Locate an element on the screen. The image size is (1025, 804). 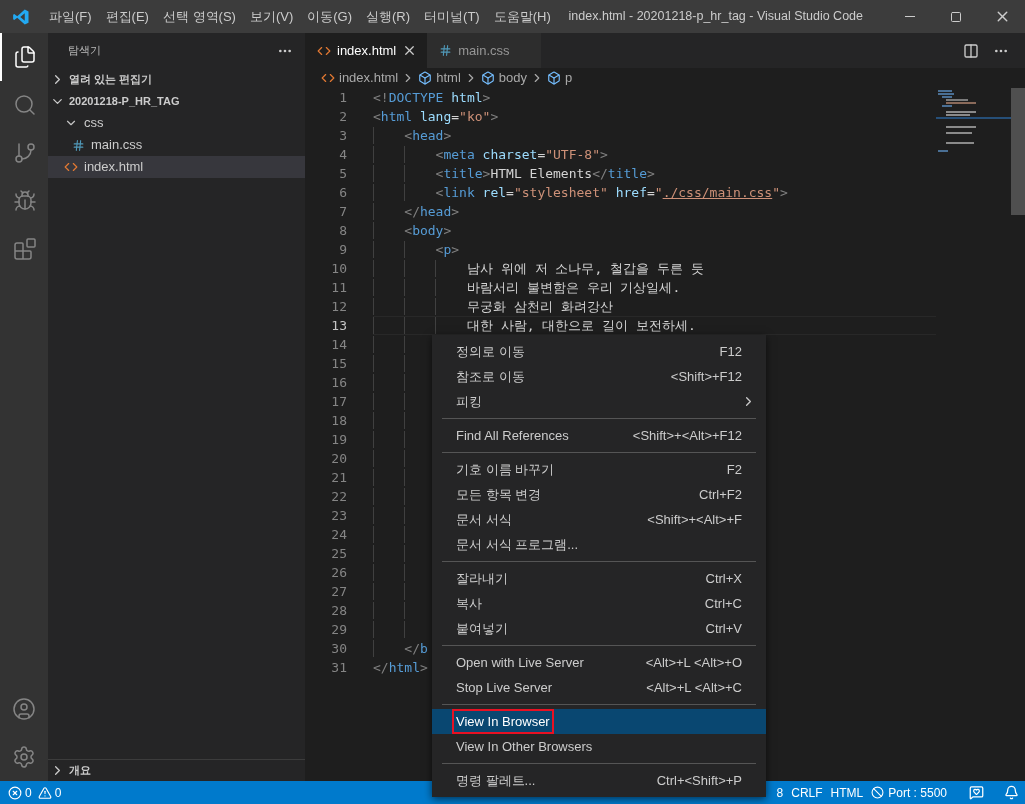
line-number: 2 is located at coordinates (342, 116).